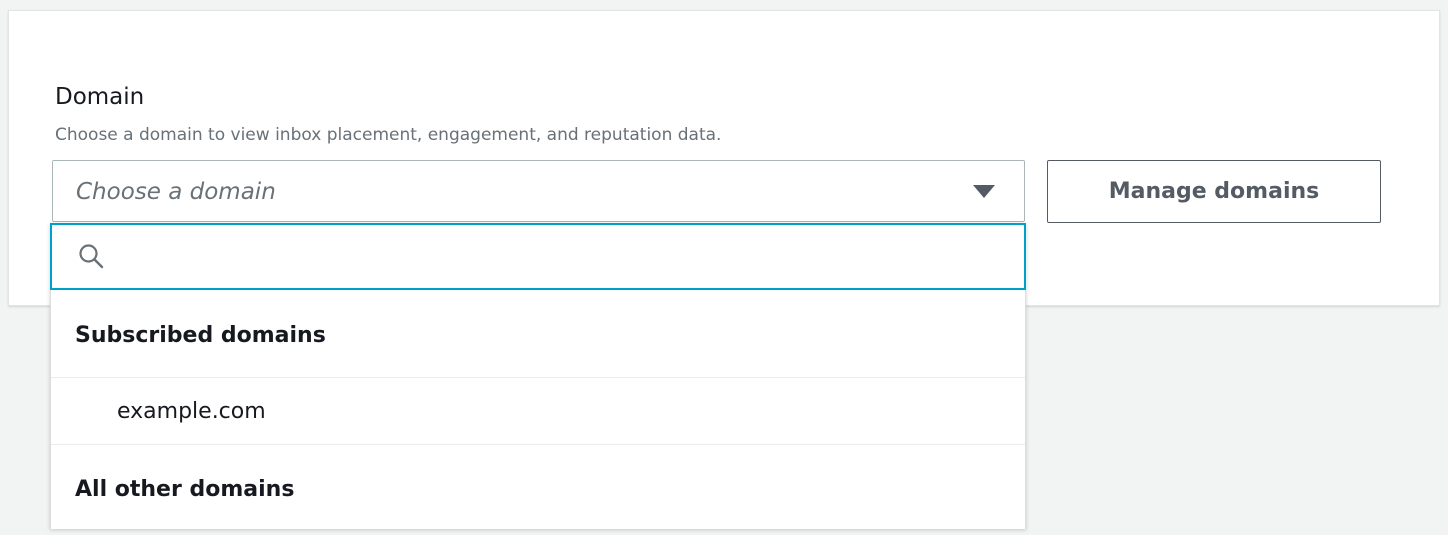 The width and height of the screenshot is (1448, 535). What do you see at coordinates (185, 489) in the screenshot?
I see `group-header-all-other-domains: All other domains` at bounding box center [185, 489].